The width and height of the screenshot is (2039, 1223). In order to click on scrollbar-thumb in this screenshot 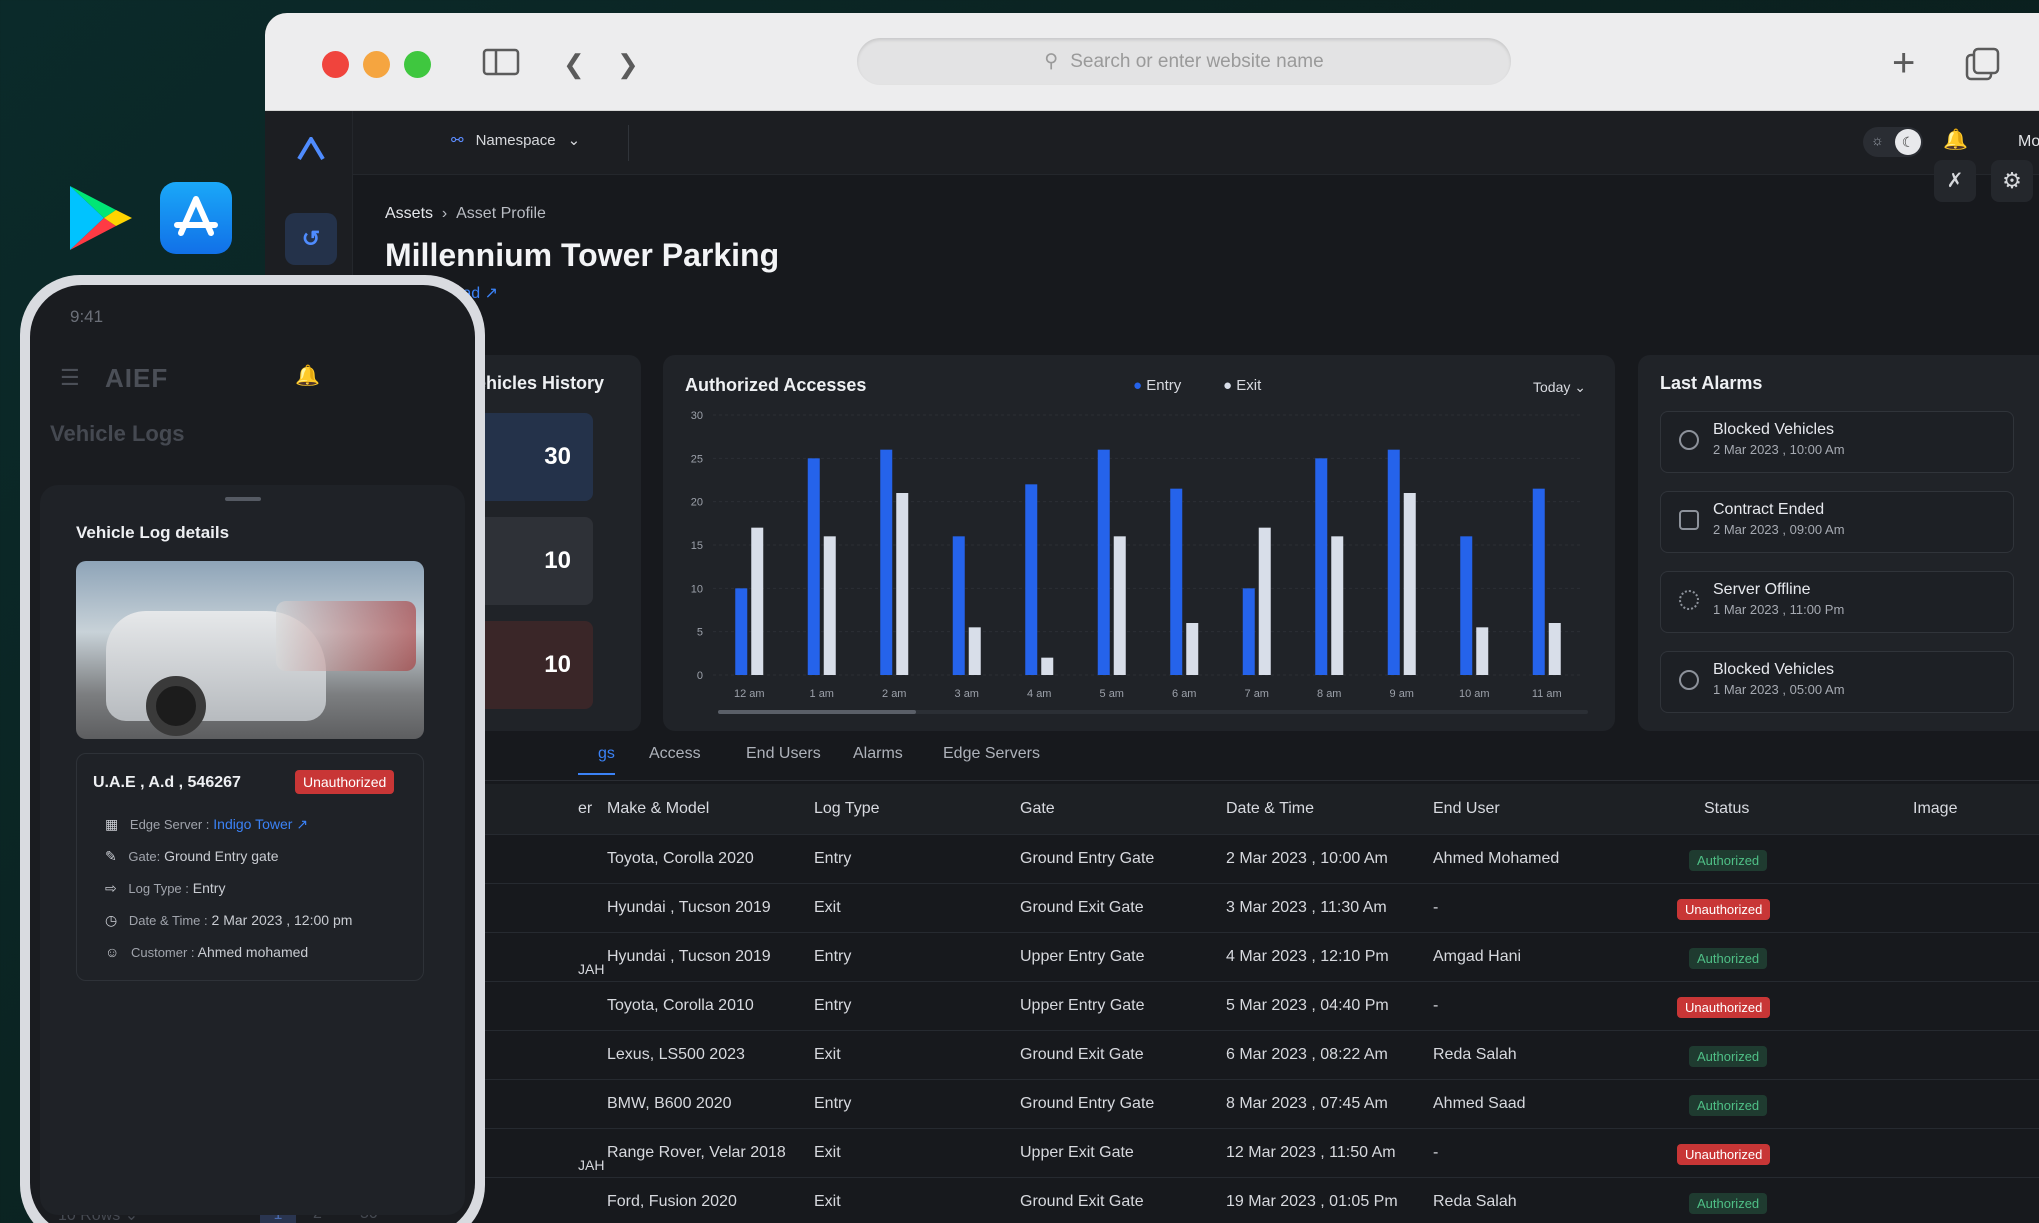, I will do `click(817, 712)`.